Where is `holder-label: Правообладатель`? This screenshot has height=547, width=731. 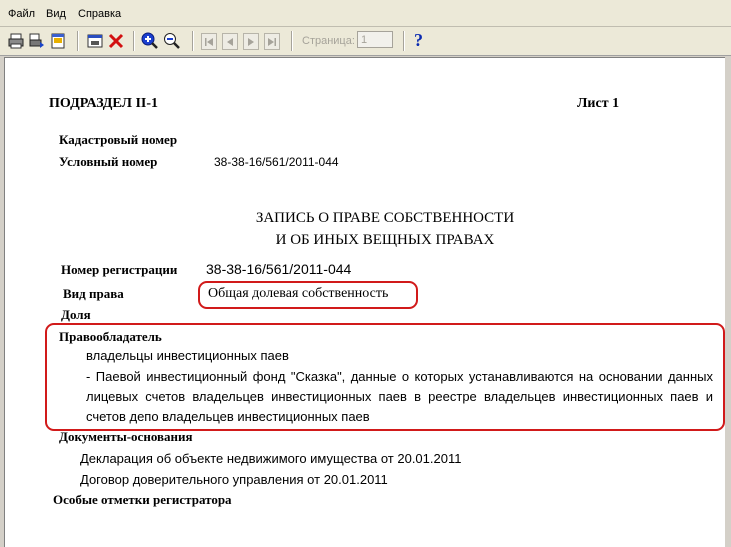
holder-label: Правообладатель is located at coordinates (110, 336).